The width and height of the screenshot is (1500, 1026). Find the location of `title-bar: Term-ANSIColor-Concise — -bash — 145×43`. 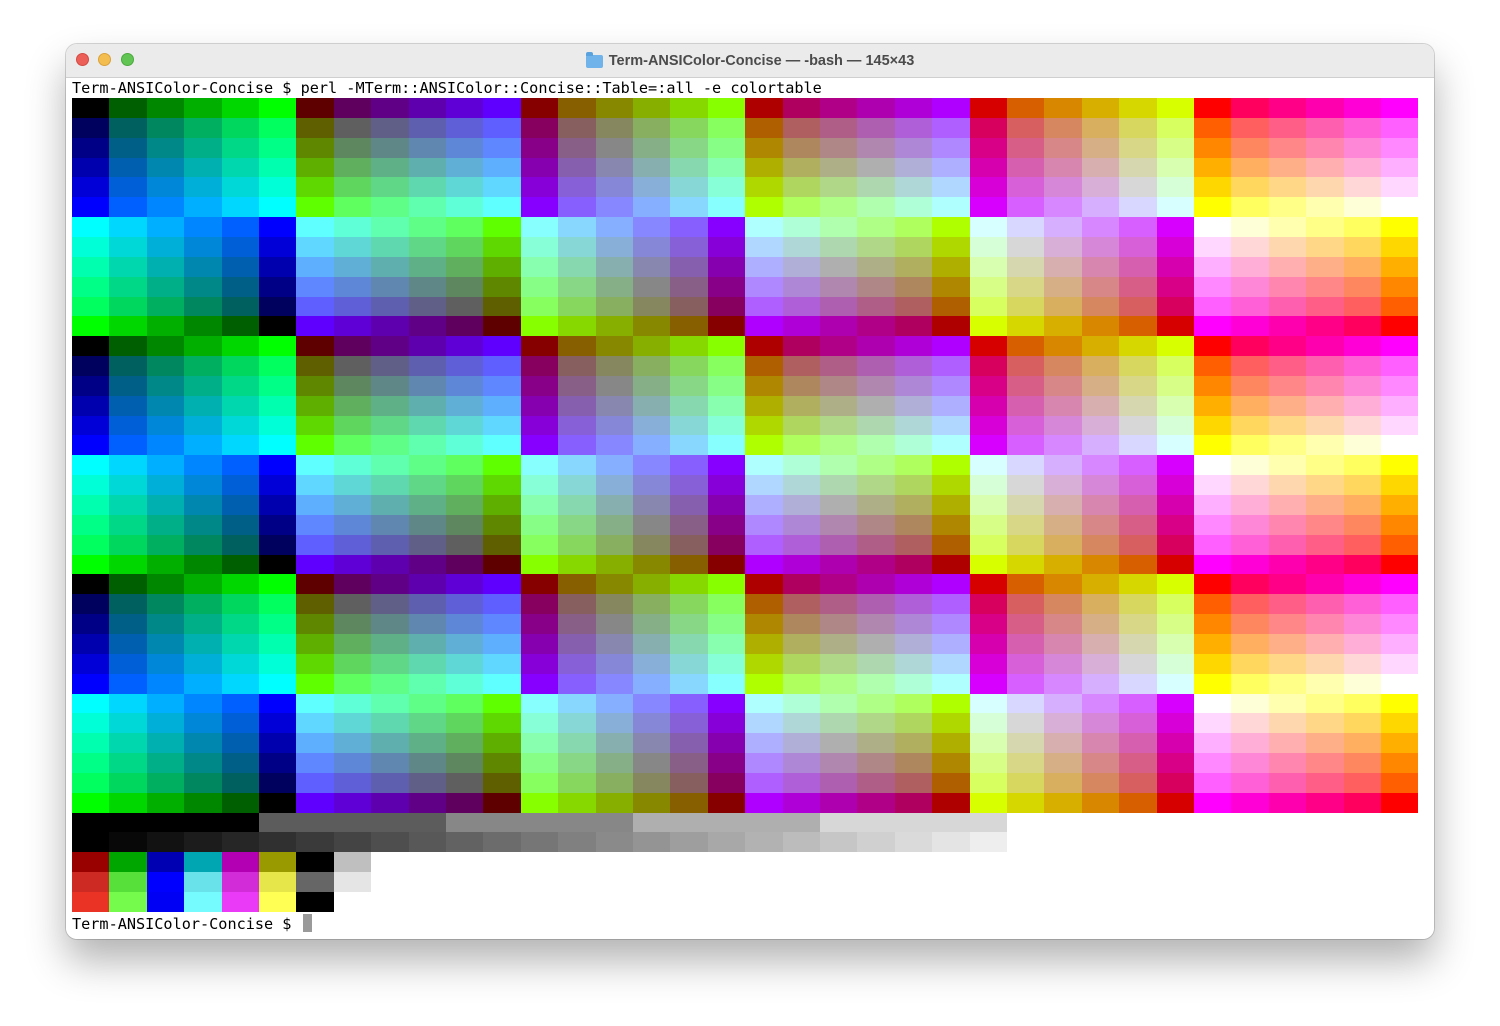

title-bar: Term-ANSIColor-Concise — -bash — 145×43 is located at coordinates (750, 61).